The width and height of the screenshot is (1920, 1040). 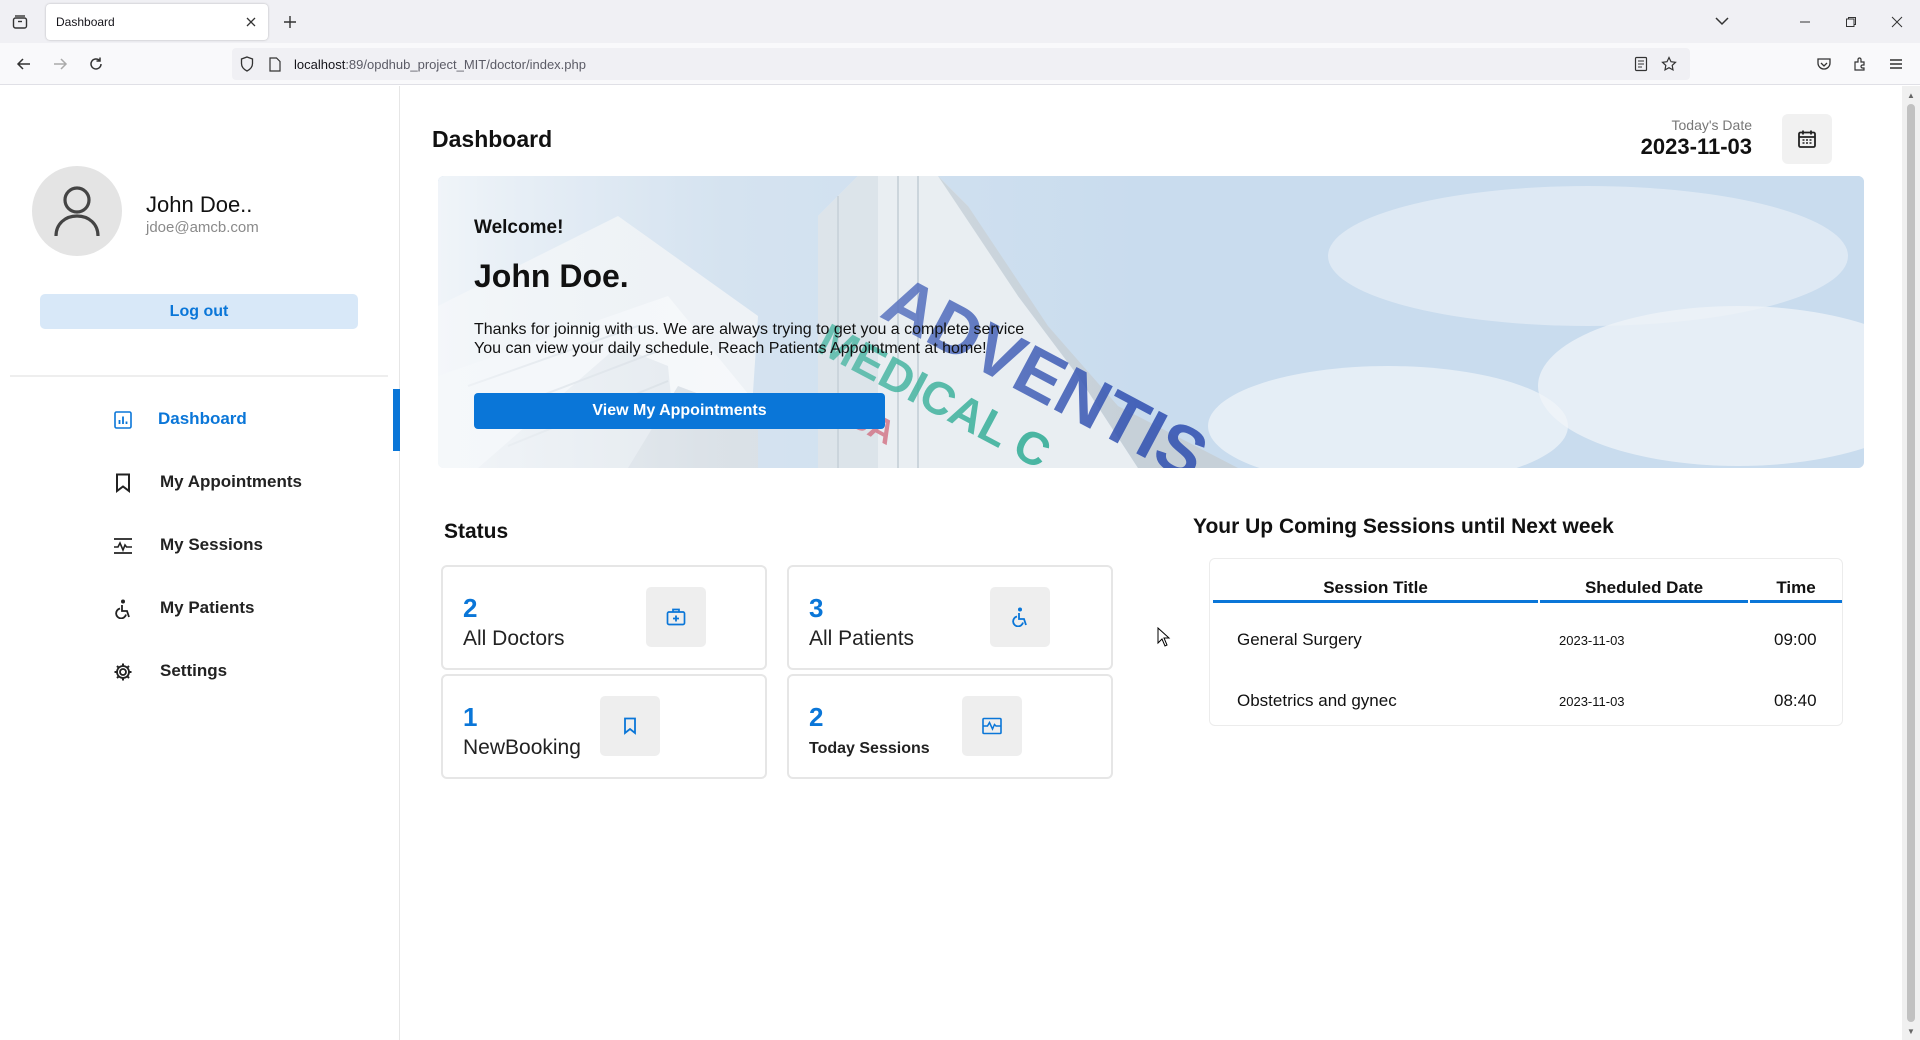 What do you see at coordinates (522, 747) in the screenshot?
I see `stat-label: NewBooking` at bounding box center [522, 747].